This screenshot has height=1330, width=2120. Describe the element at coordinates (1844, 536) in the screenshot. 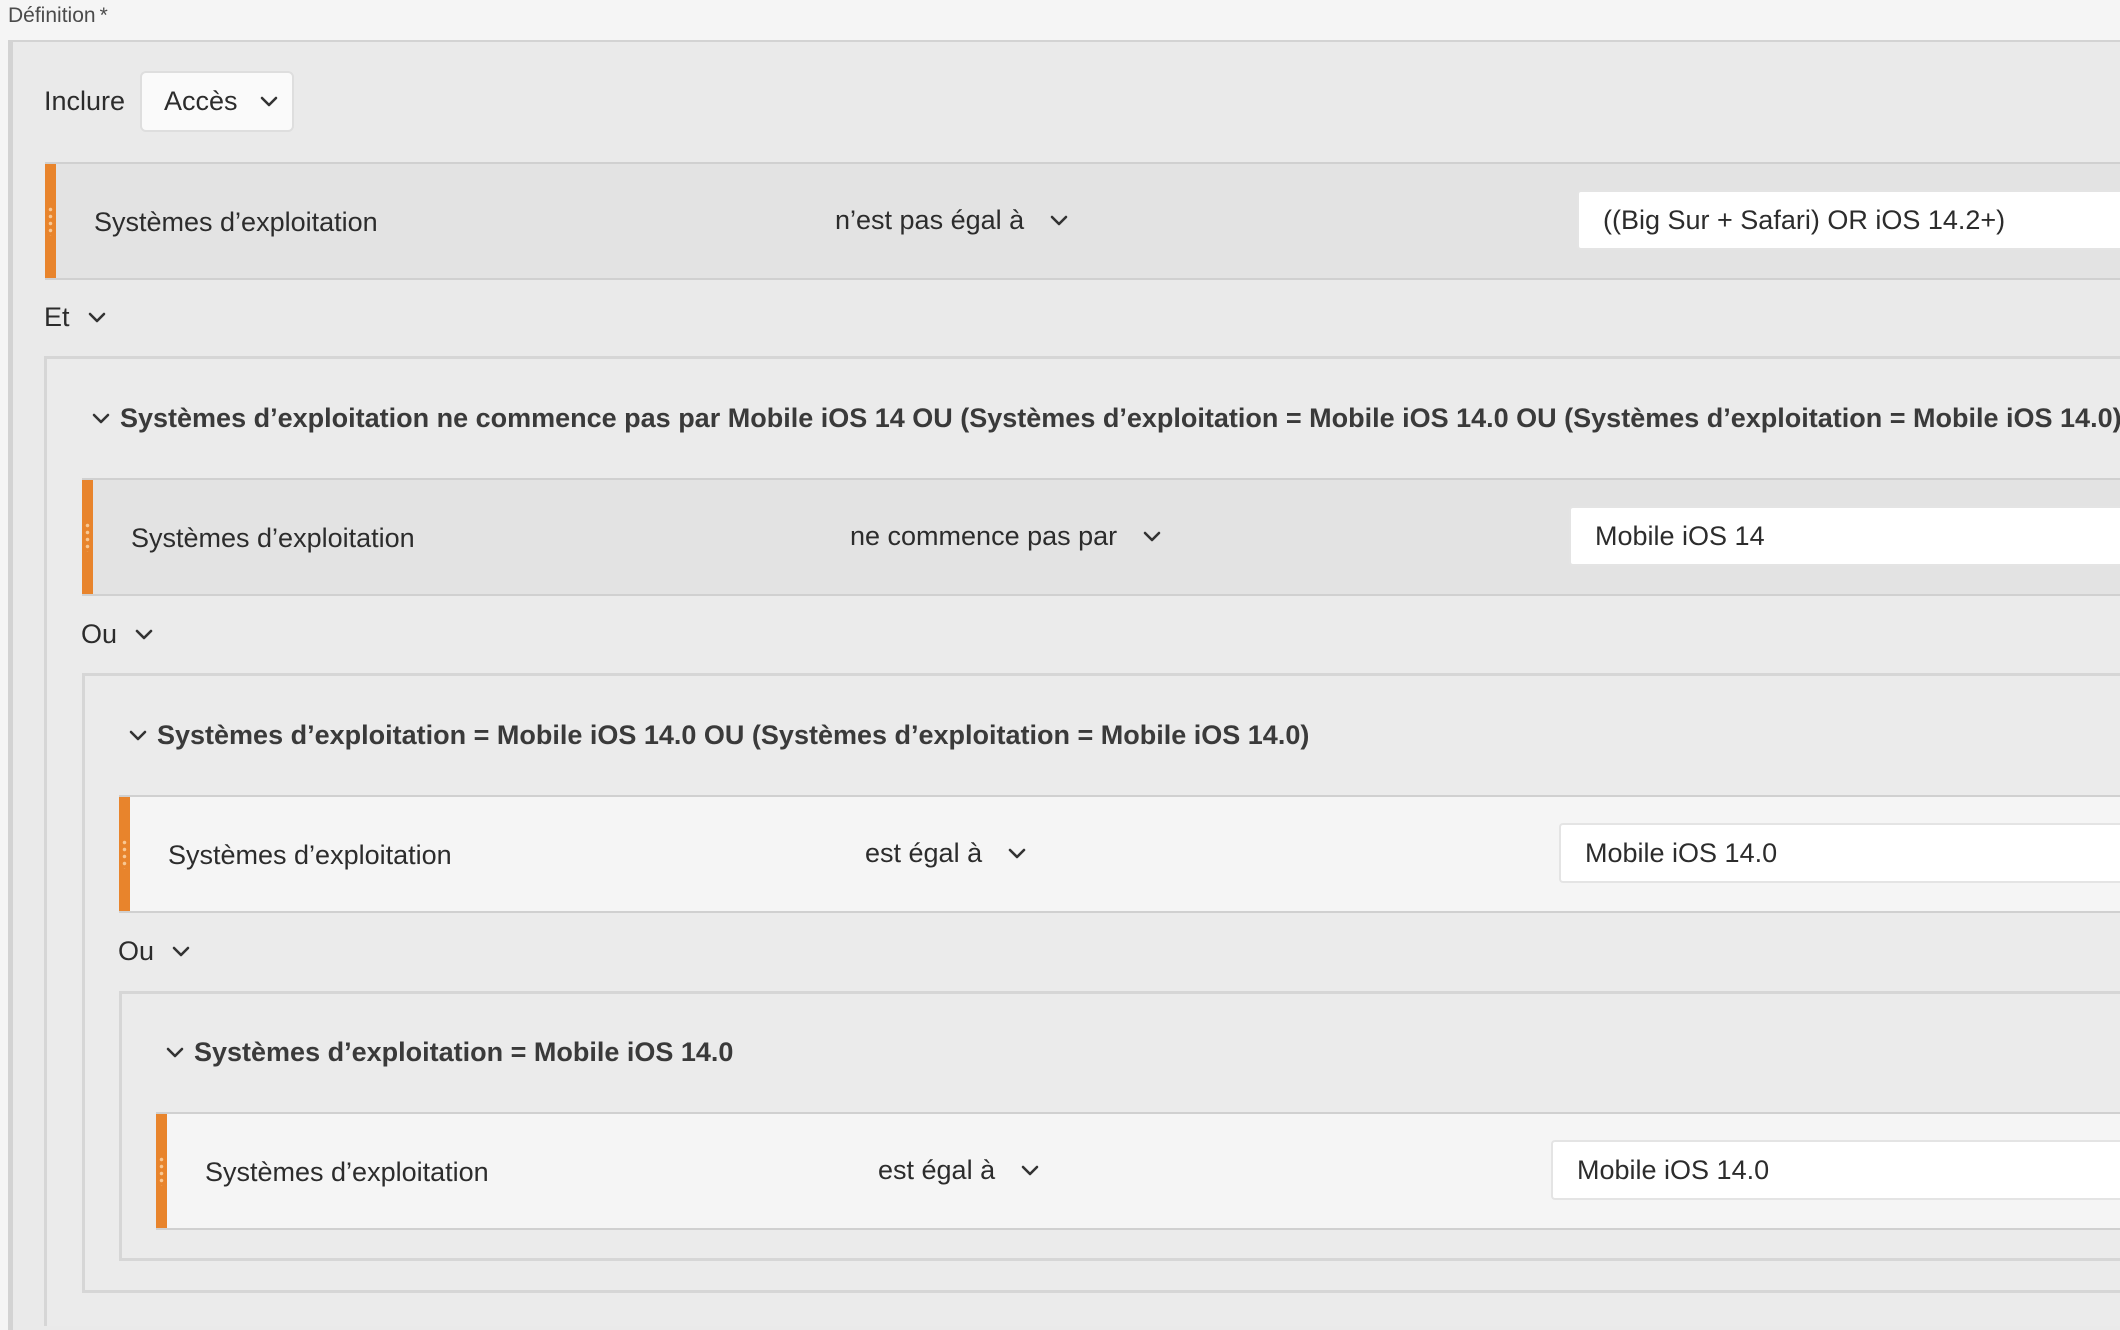

I see `value-input: Mobile iOS 14` at that location.